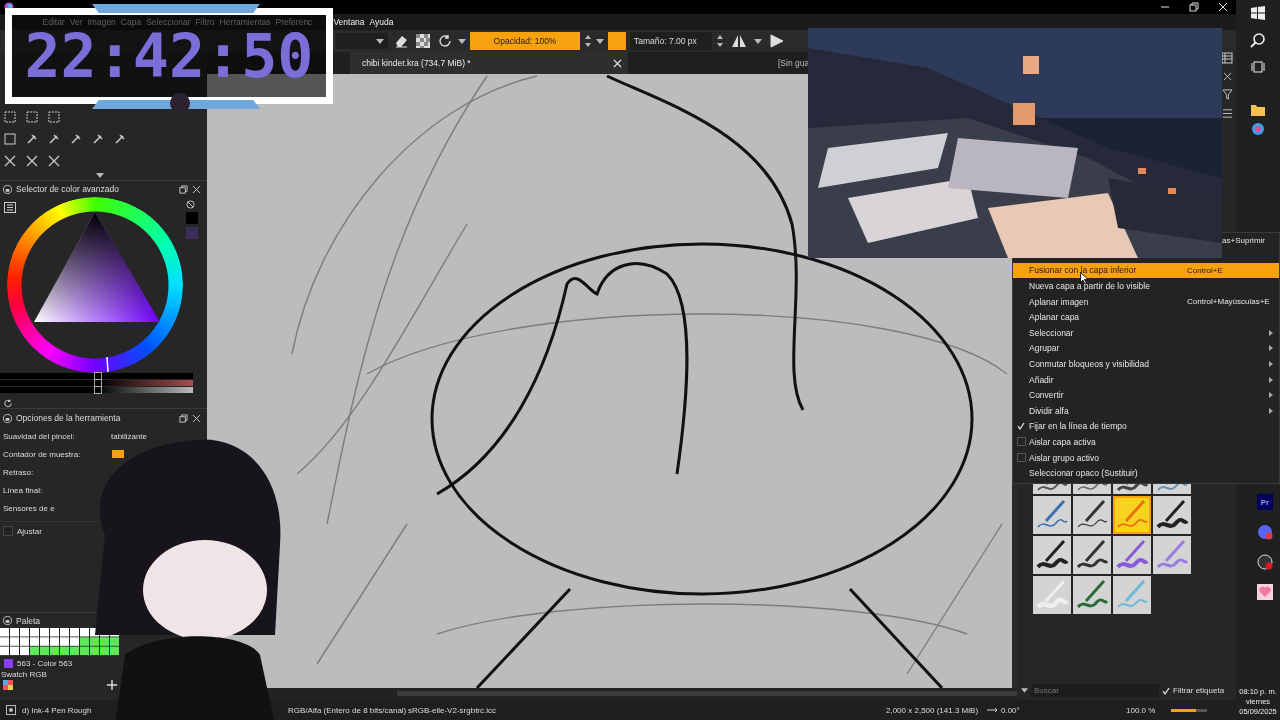 The width and height of the screenshot is (1280, 720). Describe the element at coordinates (348, 710) in the screenshot. I see `status-text: RGB/Alfa (Entero de 8 bits/canal)` at that location.